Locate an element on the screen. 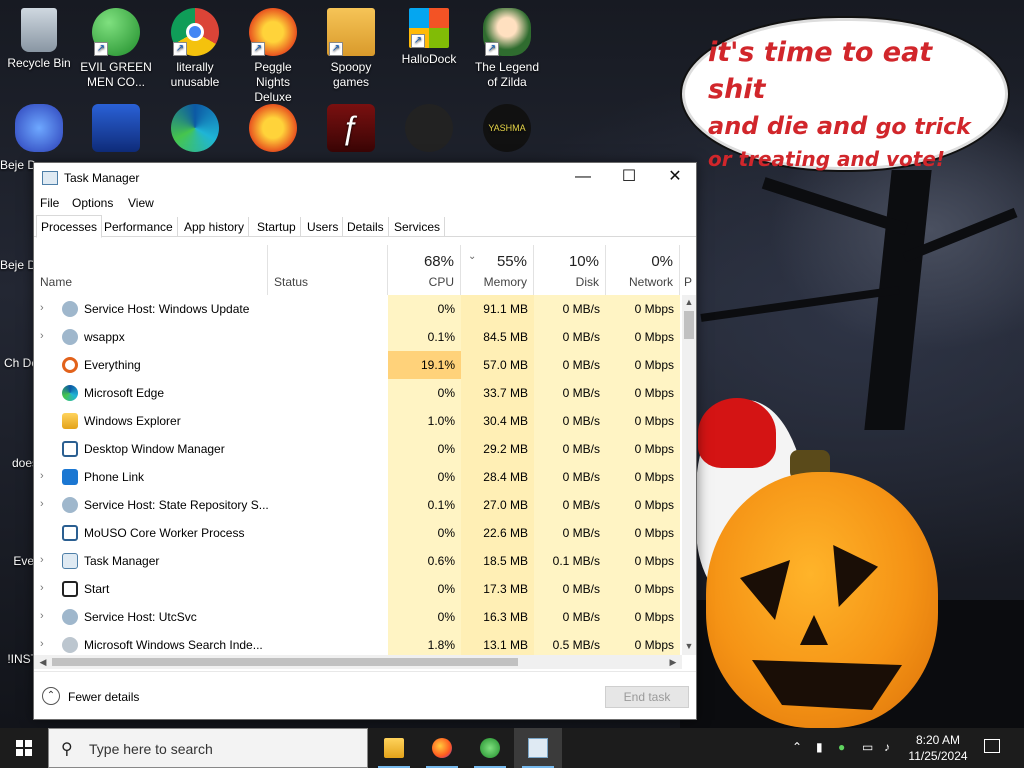 The height and width of the screenshot is (768, 1024). scroll-up-icon: ▲ is located at coordinates (689, 302).